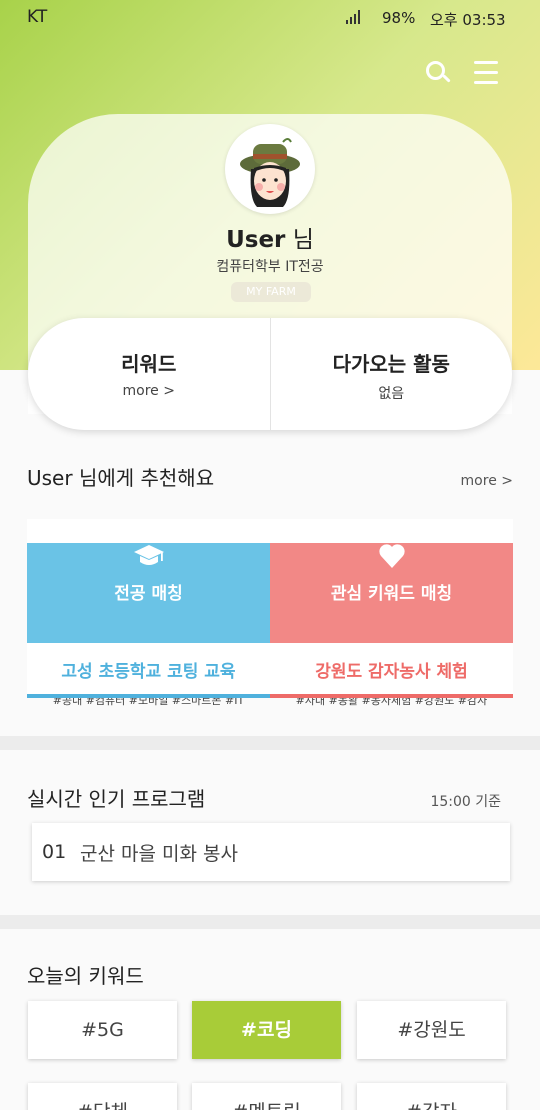  Describe the element at coordinates (266, 1030) in the screenshot. I see `keyword-chip-active: #코딩` at that location.